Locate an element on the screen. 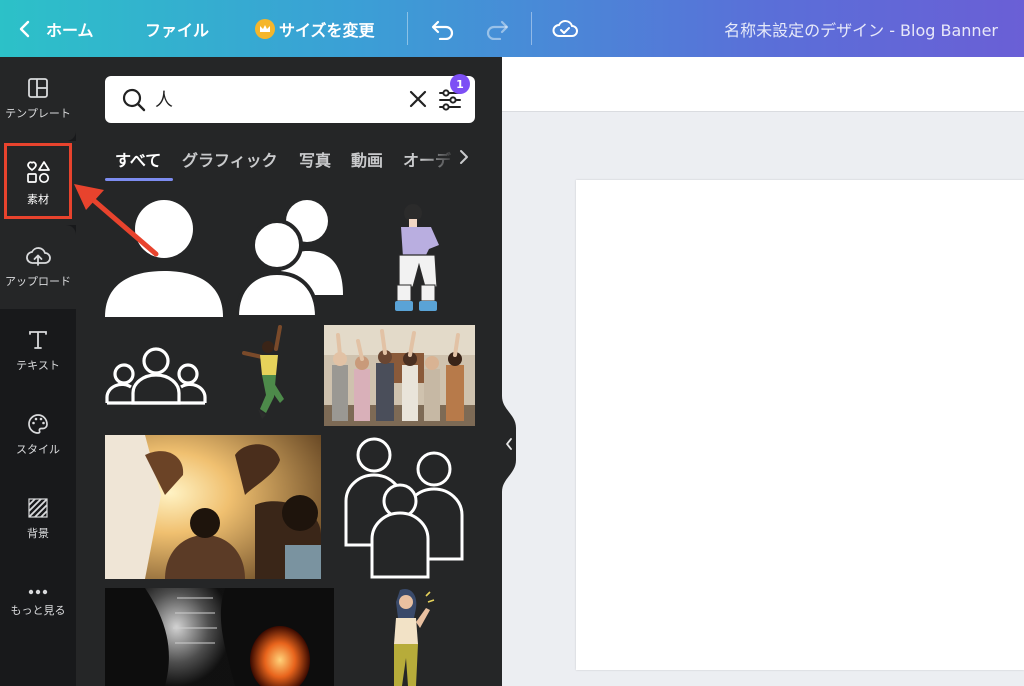  group-outline-figures-graphic is located at coordinates (404, 508).